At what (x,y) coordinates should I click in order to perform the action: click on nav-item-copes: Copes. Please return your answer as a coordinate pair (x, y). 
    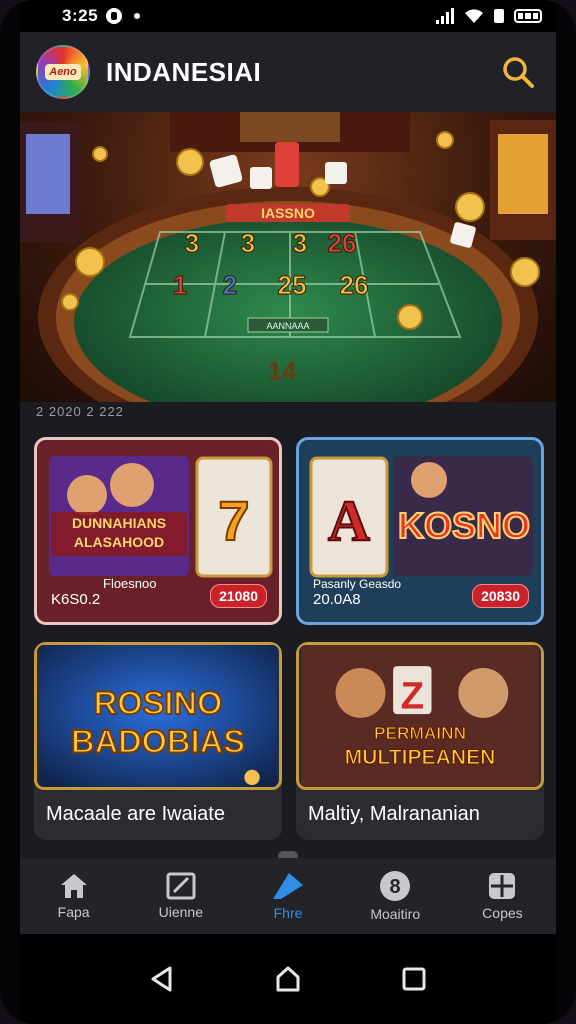
    Looking at the image, I should click on (502, 896).